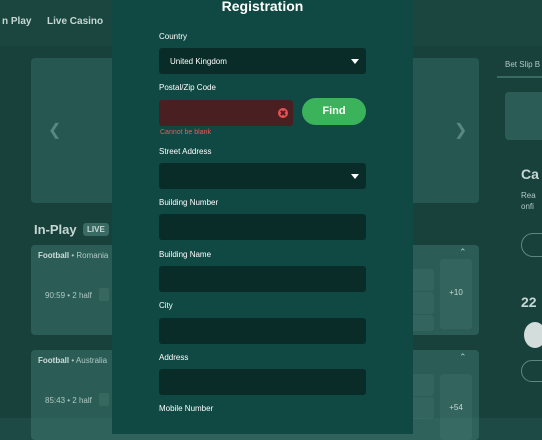  What do you see at coordinates (262, 331) in the screenshot?
I see `city-input` at bounding box center [262, 331].